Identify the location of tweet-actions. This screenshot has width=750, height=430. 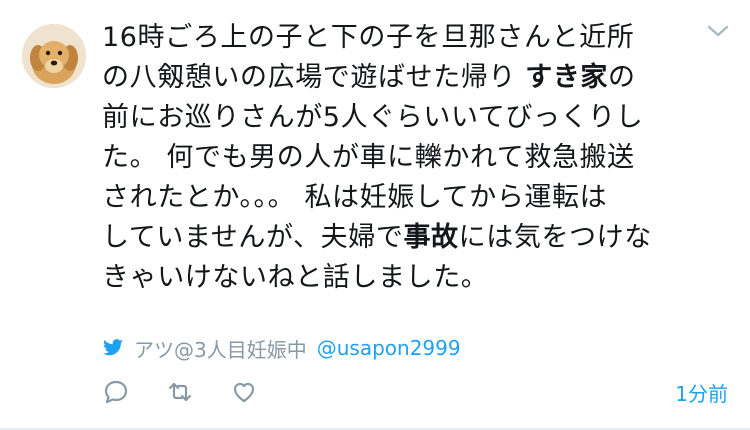
(180, 392).